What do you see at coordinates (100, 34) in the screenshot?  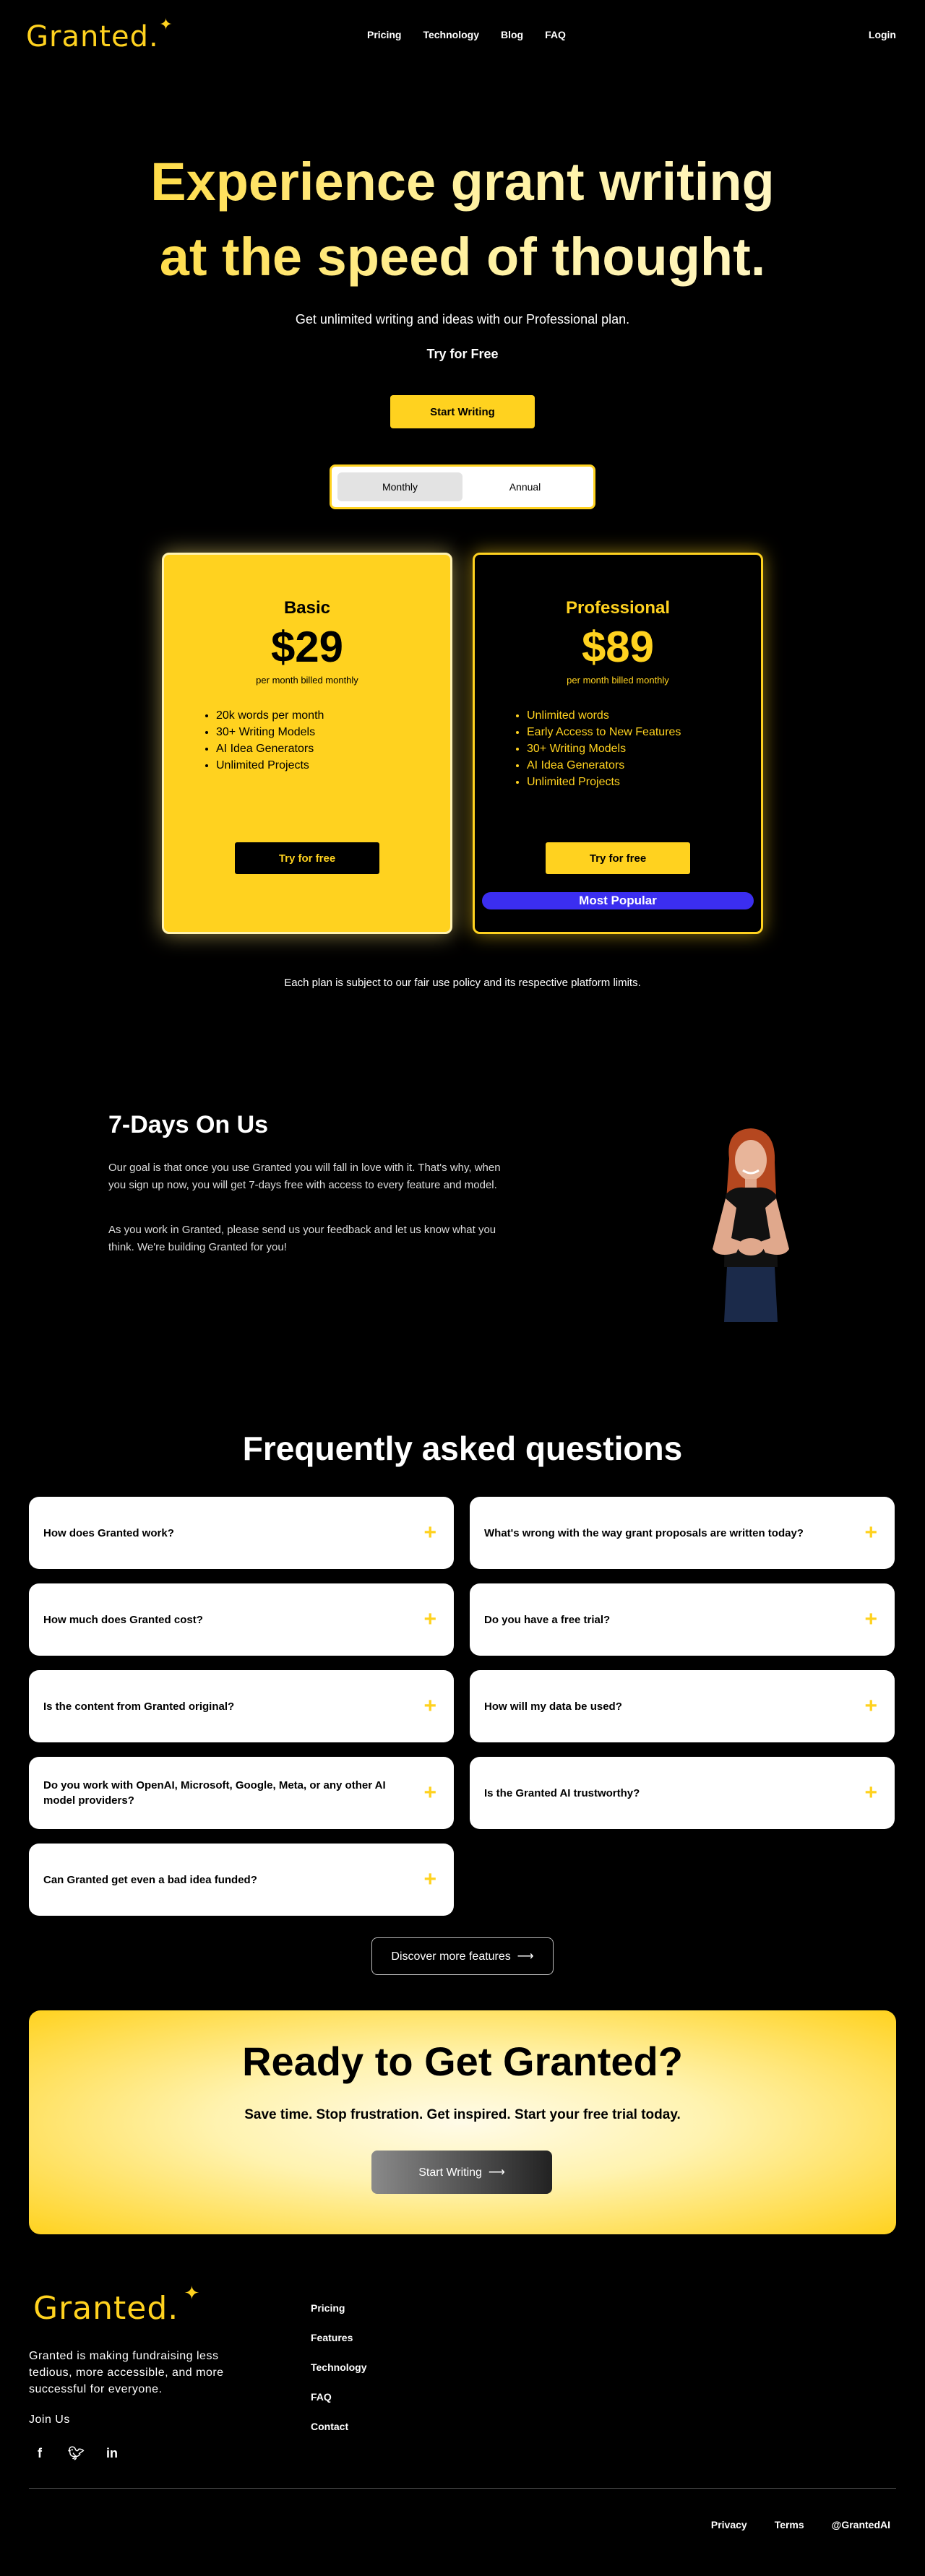 I see `logo: Granted. ✦` at bounding box center [100, 34].